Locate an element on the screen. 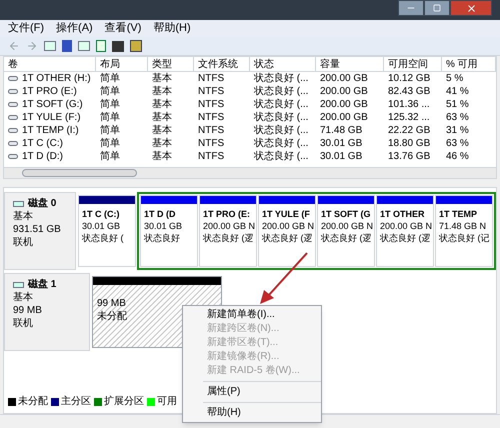 The height and width of the screenshot is (428, 500). table-cell: 1T C (C:) is located at coordinates (50, 143).